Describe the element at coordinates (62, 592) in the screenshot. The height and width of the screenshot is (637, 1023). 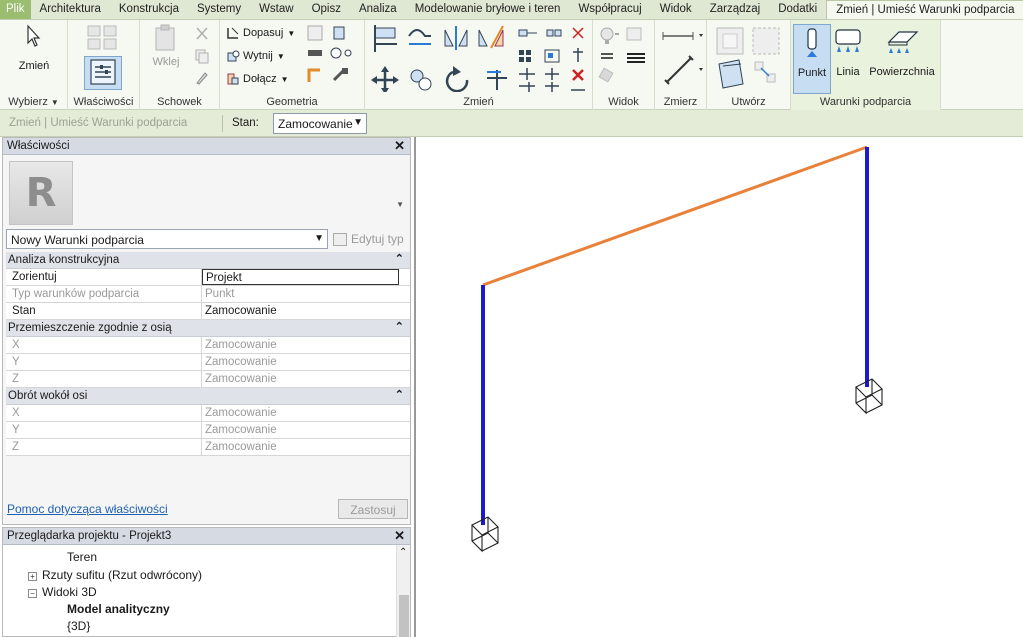
I see `tree-item-3d-views: − Widoki 3D` at that location.